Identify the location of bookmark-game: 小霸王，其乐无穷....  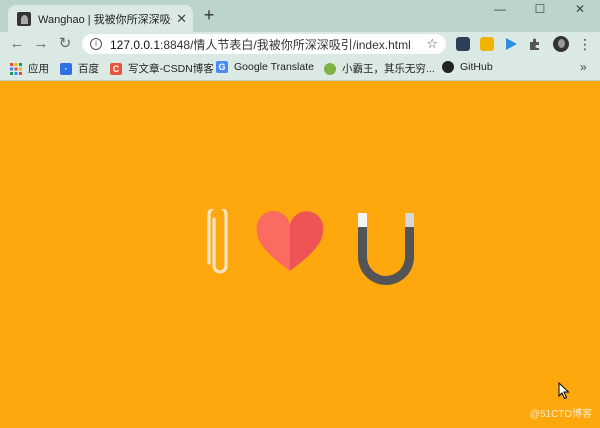
(379, 68).